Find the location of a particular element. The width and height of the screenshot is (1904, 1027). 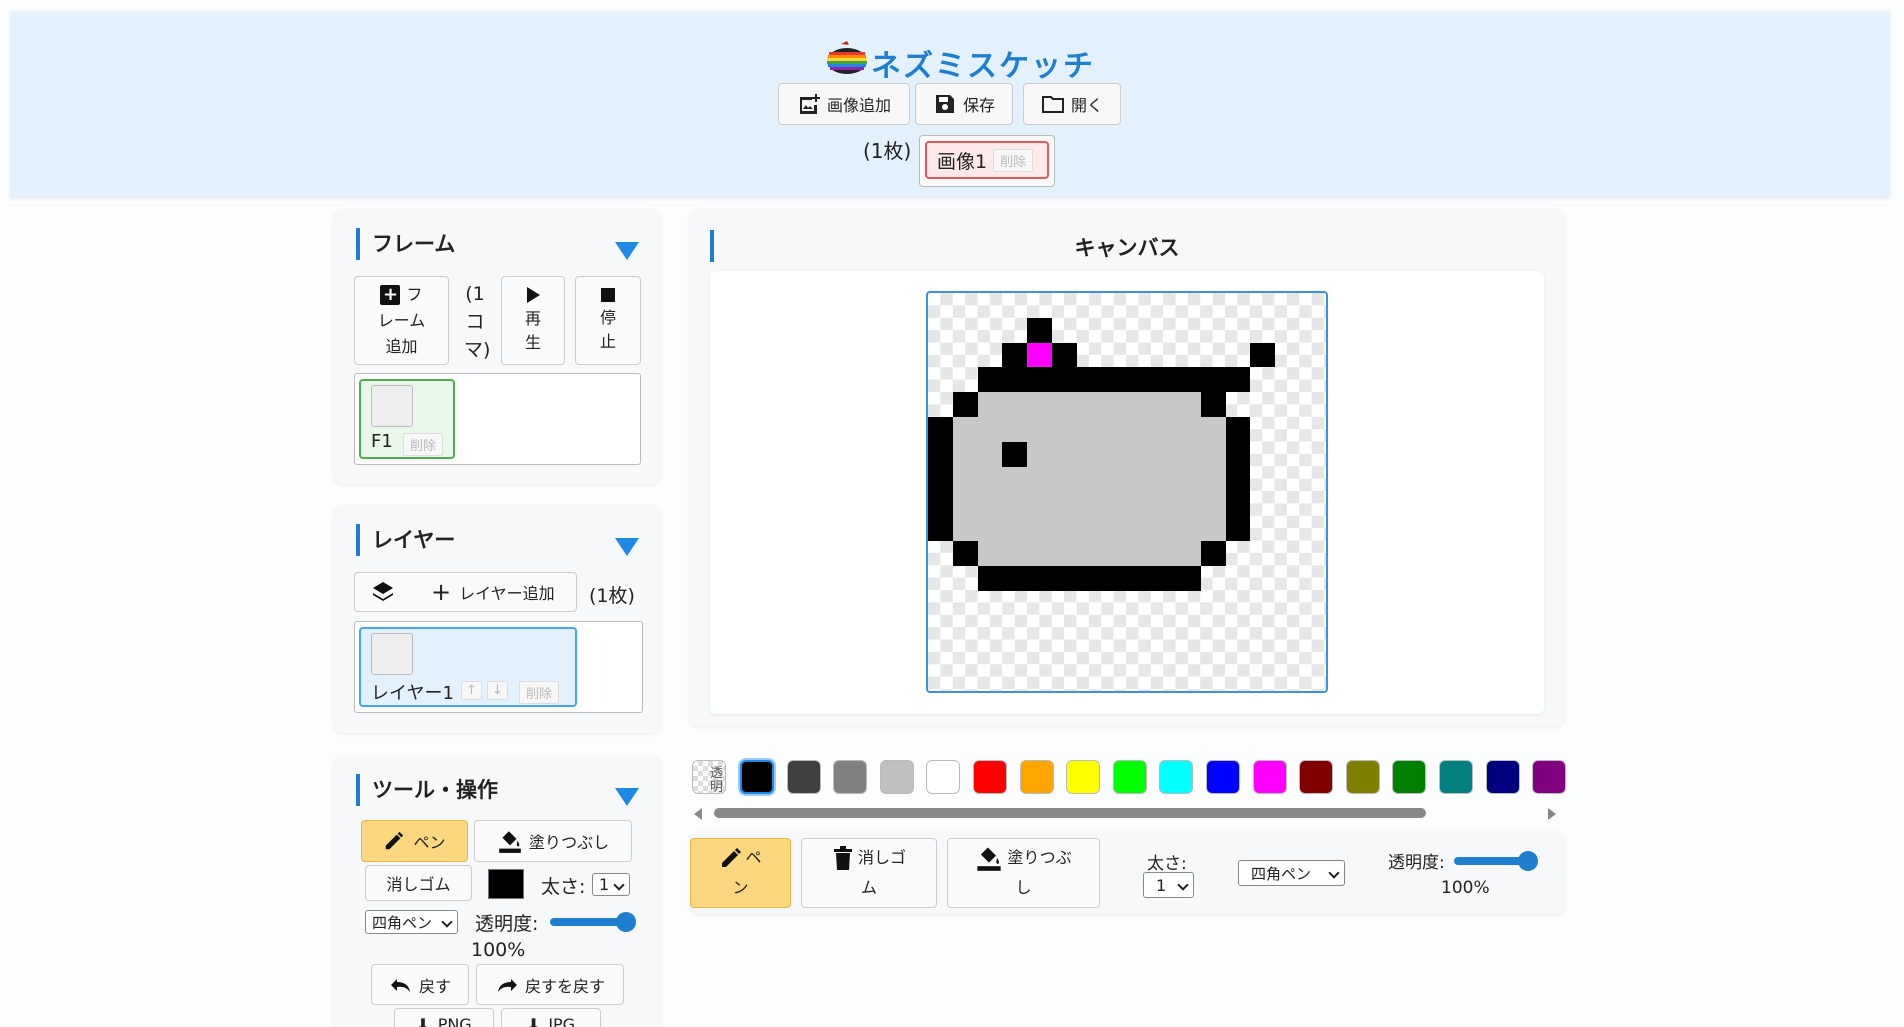

frame-collapse-toggle is located at coordinates (627, 251).